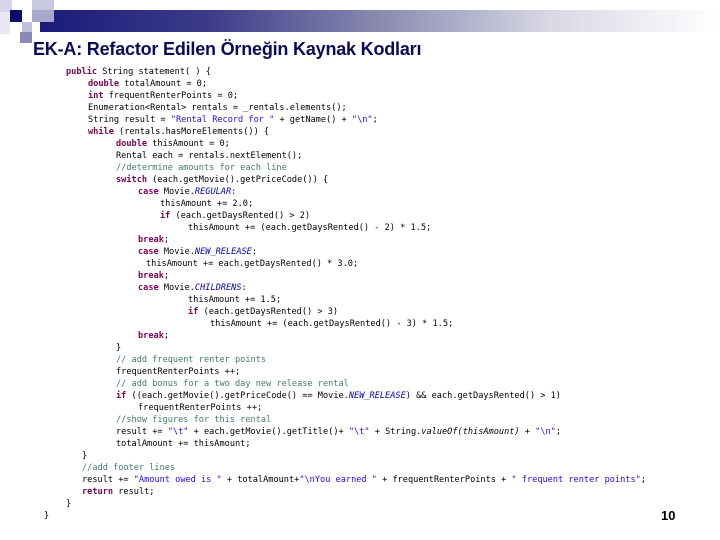 This screenshot has height=540, width=720. What do you see at coordinates (527, 432) in the screenshot?
I see `code-text: +` at bounding box center [527, 432].